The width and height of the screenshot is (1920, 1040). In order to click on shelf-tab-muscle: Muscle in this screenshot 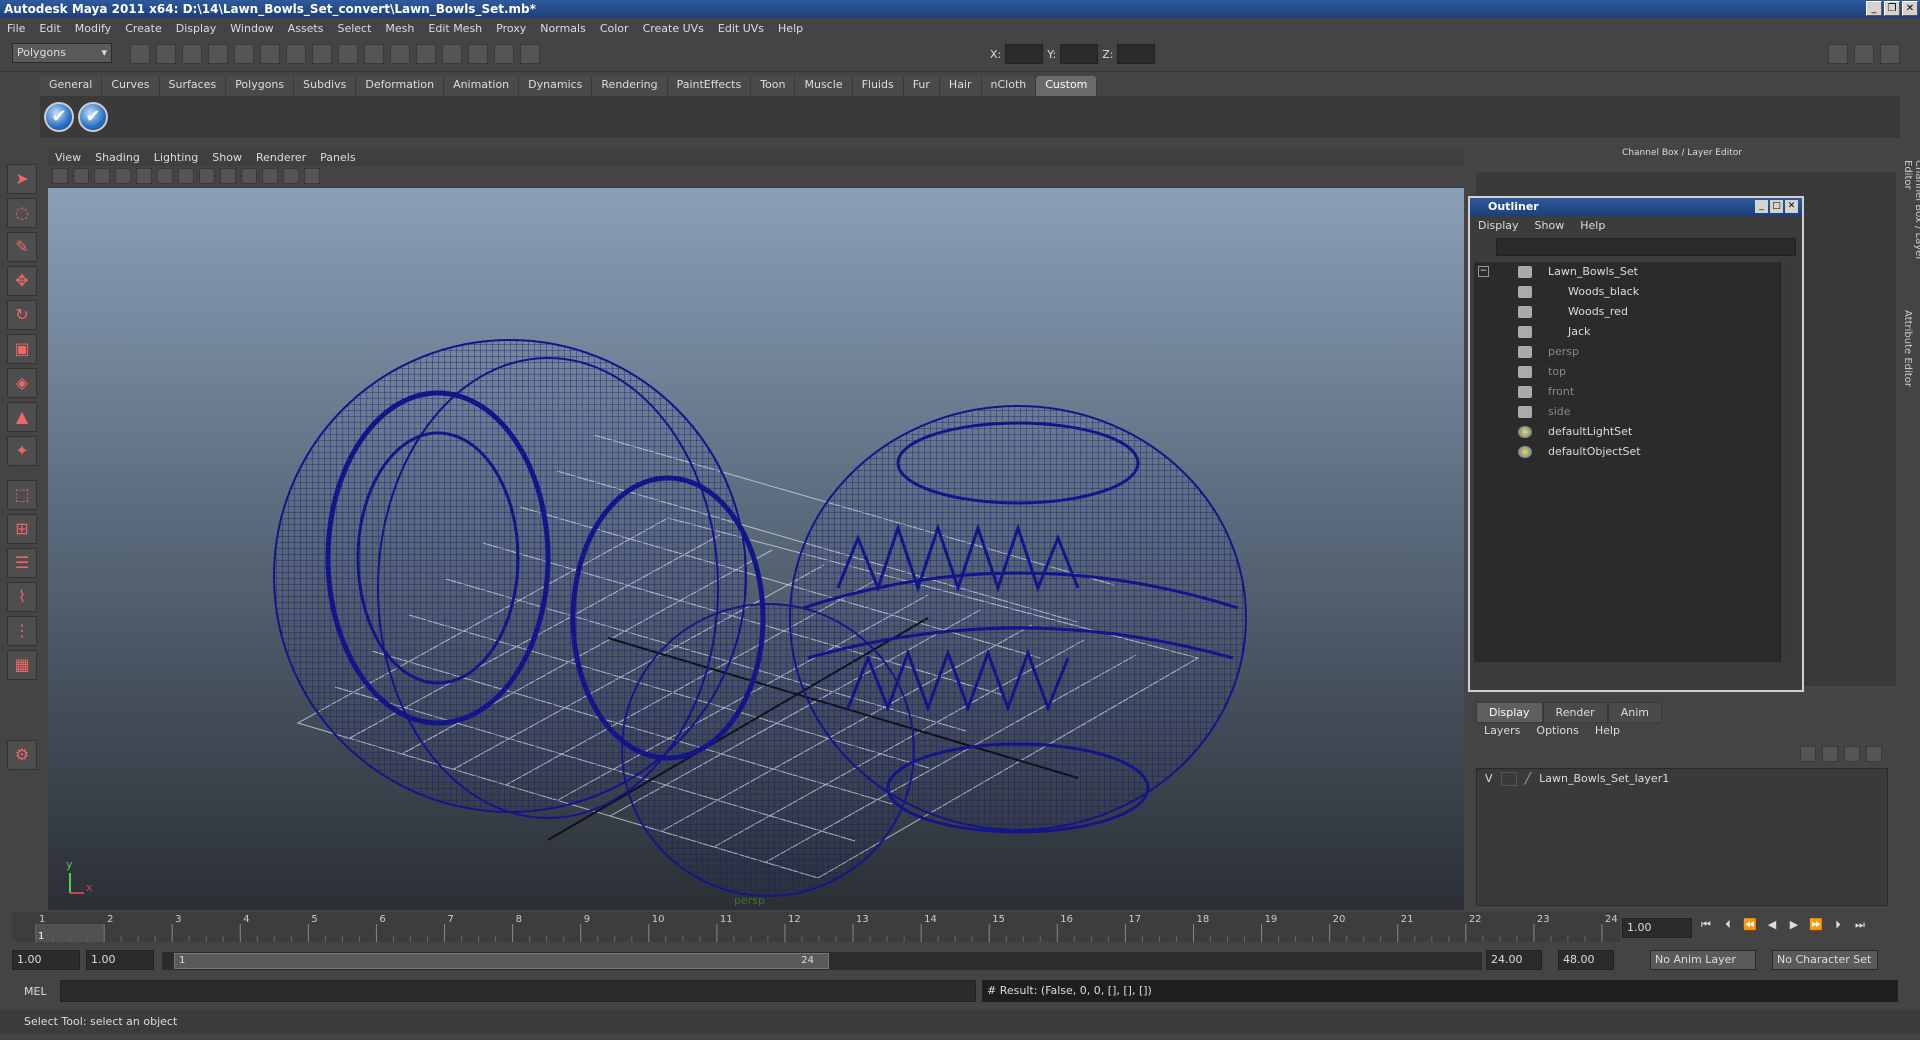, I will do `click(824, 86)`.